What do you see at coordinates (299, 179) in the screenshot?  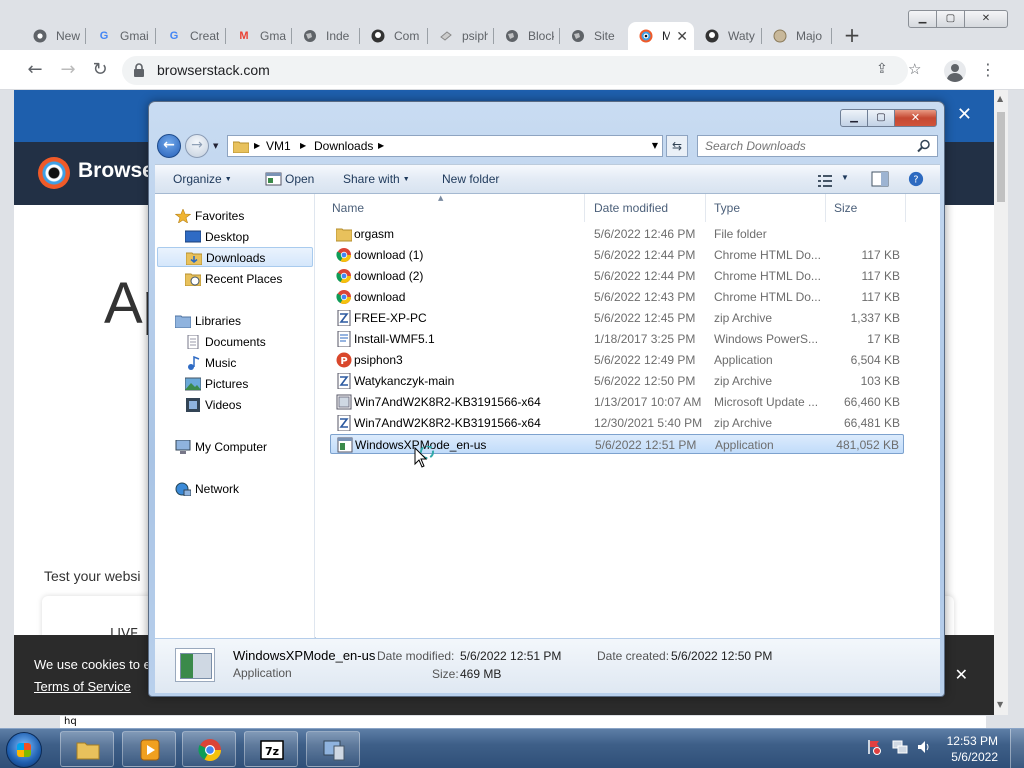 I see `open-button: Open` at bounding box center [299, 179].